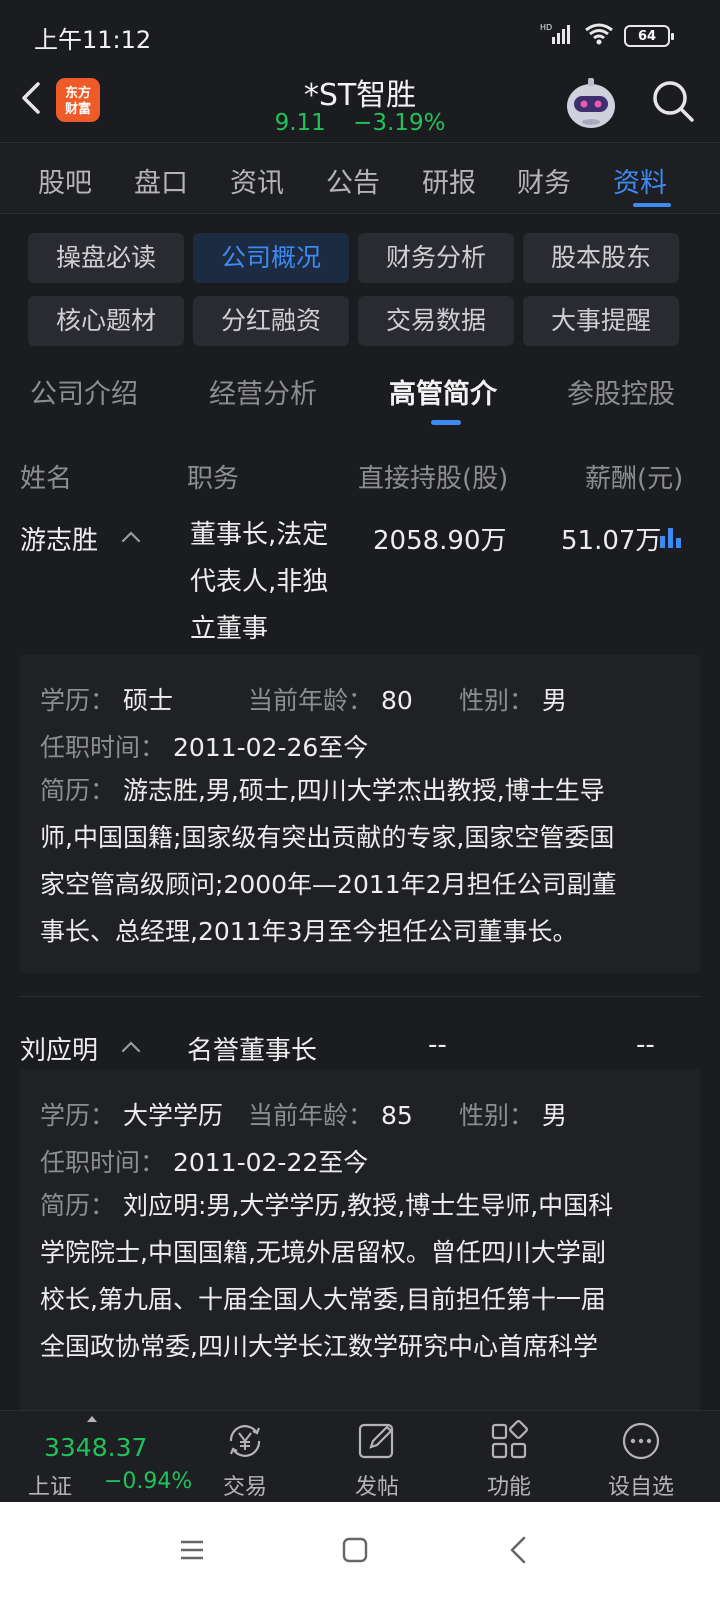 This screenshot has width=720, height=1600. Describe the element at coordinates (270, 1162) in the screenshot. I see `tenure-value: 2011-02-22至今` at that location.